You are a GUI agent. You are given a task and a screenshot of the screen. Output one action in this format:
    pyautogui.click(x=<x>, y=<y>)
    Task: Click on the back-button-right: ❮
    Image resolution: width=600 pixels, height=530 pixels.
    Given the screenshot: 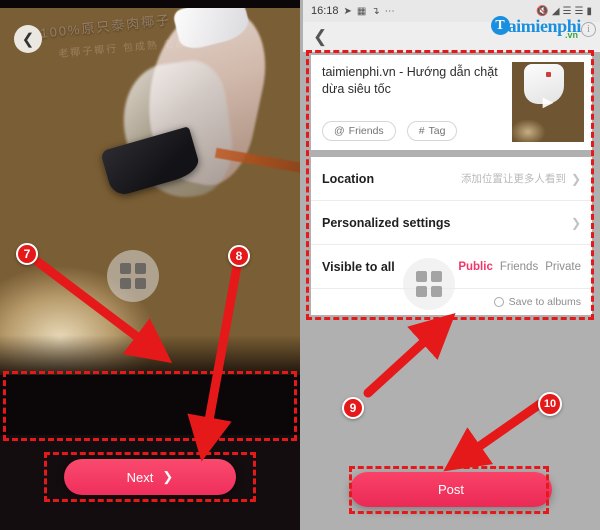 What is the action you would take?
    pyautogui.click(x=320, y=37)
    